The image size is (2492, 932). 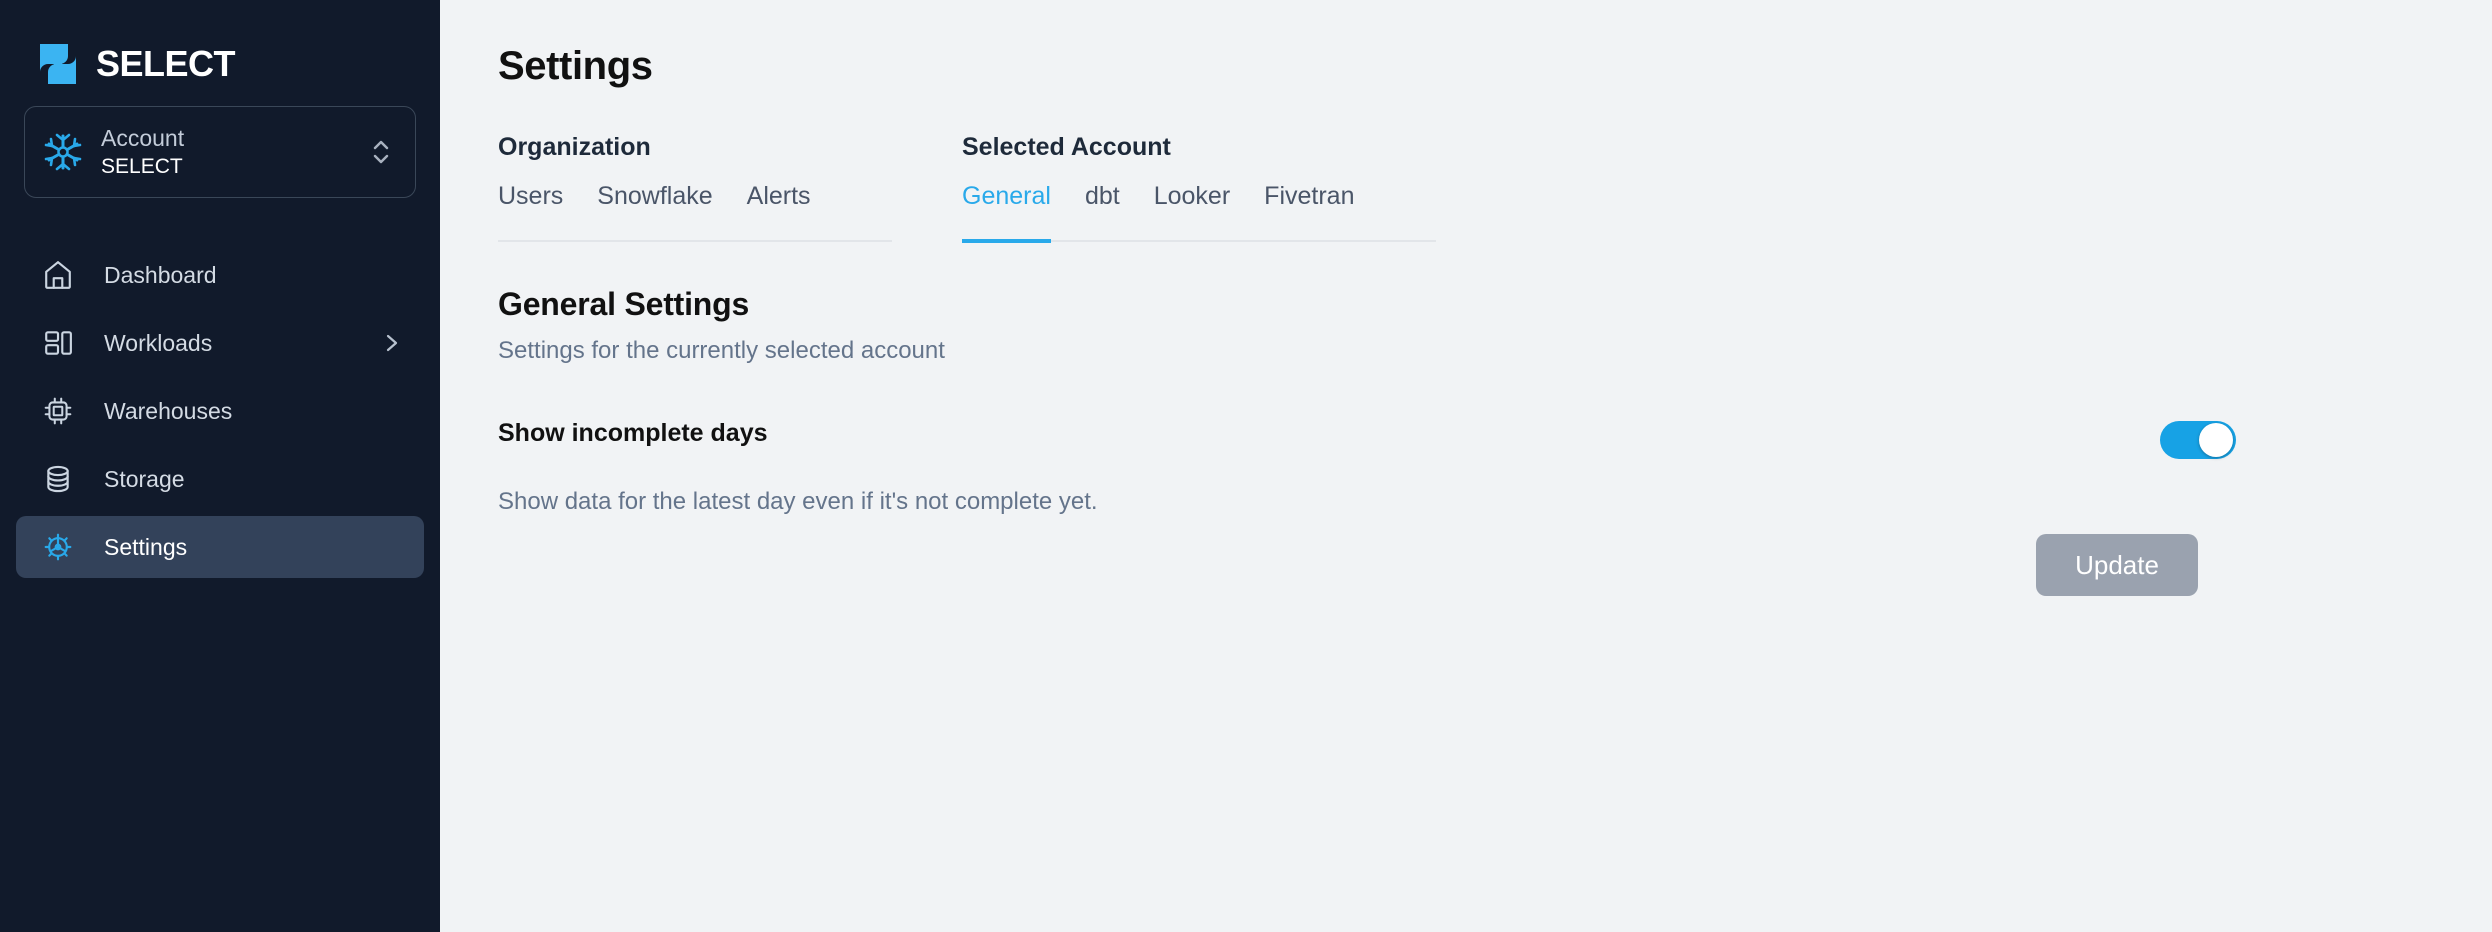 I want to click on sidebar-item-storage: Storage, so click(x=220, y=479).